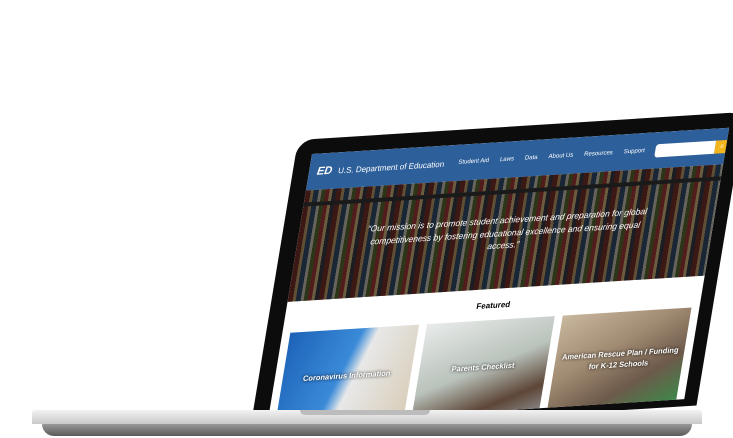  Describe the element at coordinates (722, 146) in the screenshot. I see `search-icon: ⌕` at that location.